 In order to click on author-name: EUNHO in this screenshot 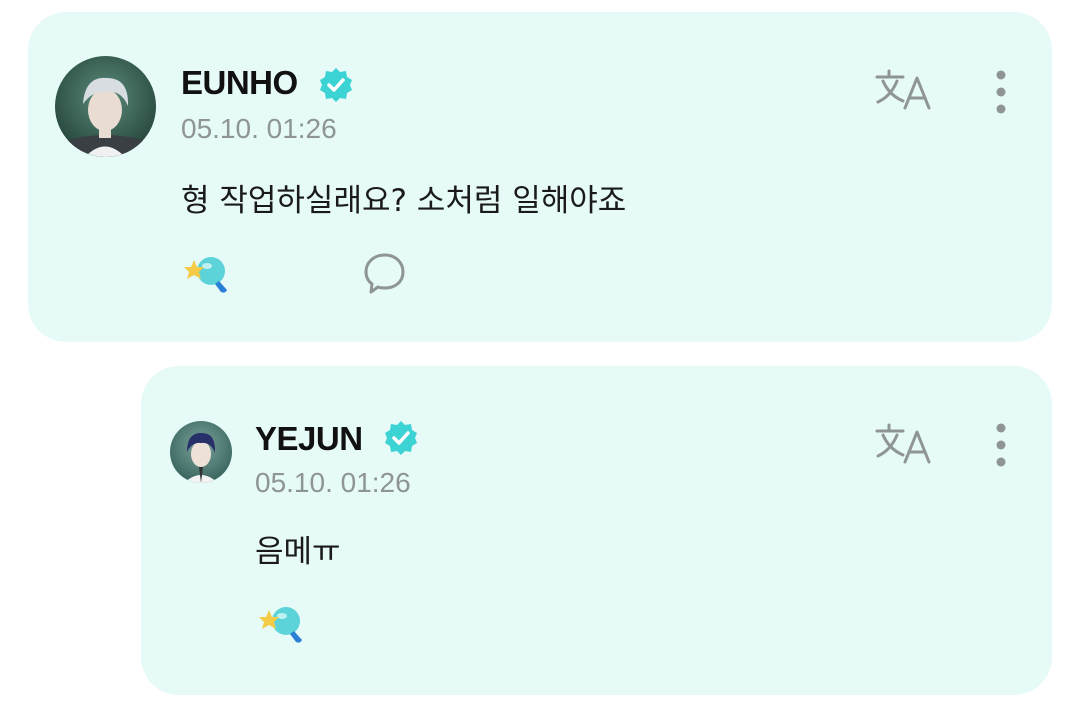, I will do `click(239, 83)`.